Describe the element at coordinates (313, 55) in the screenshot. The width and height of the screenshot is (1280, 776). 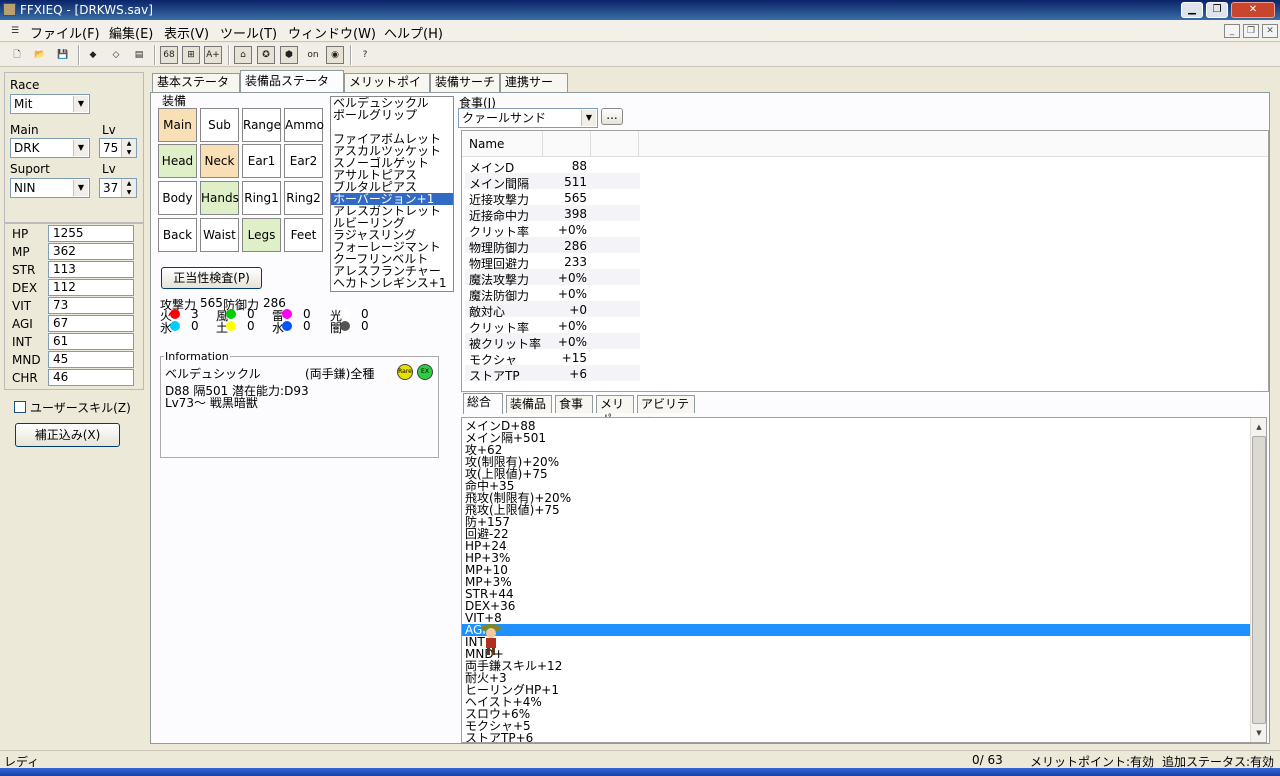
I see `on-toggle-icon: on` at that location.